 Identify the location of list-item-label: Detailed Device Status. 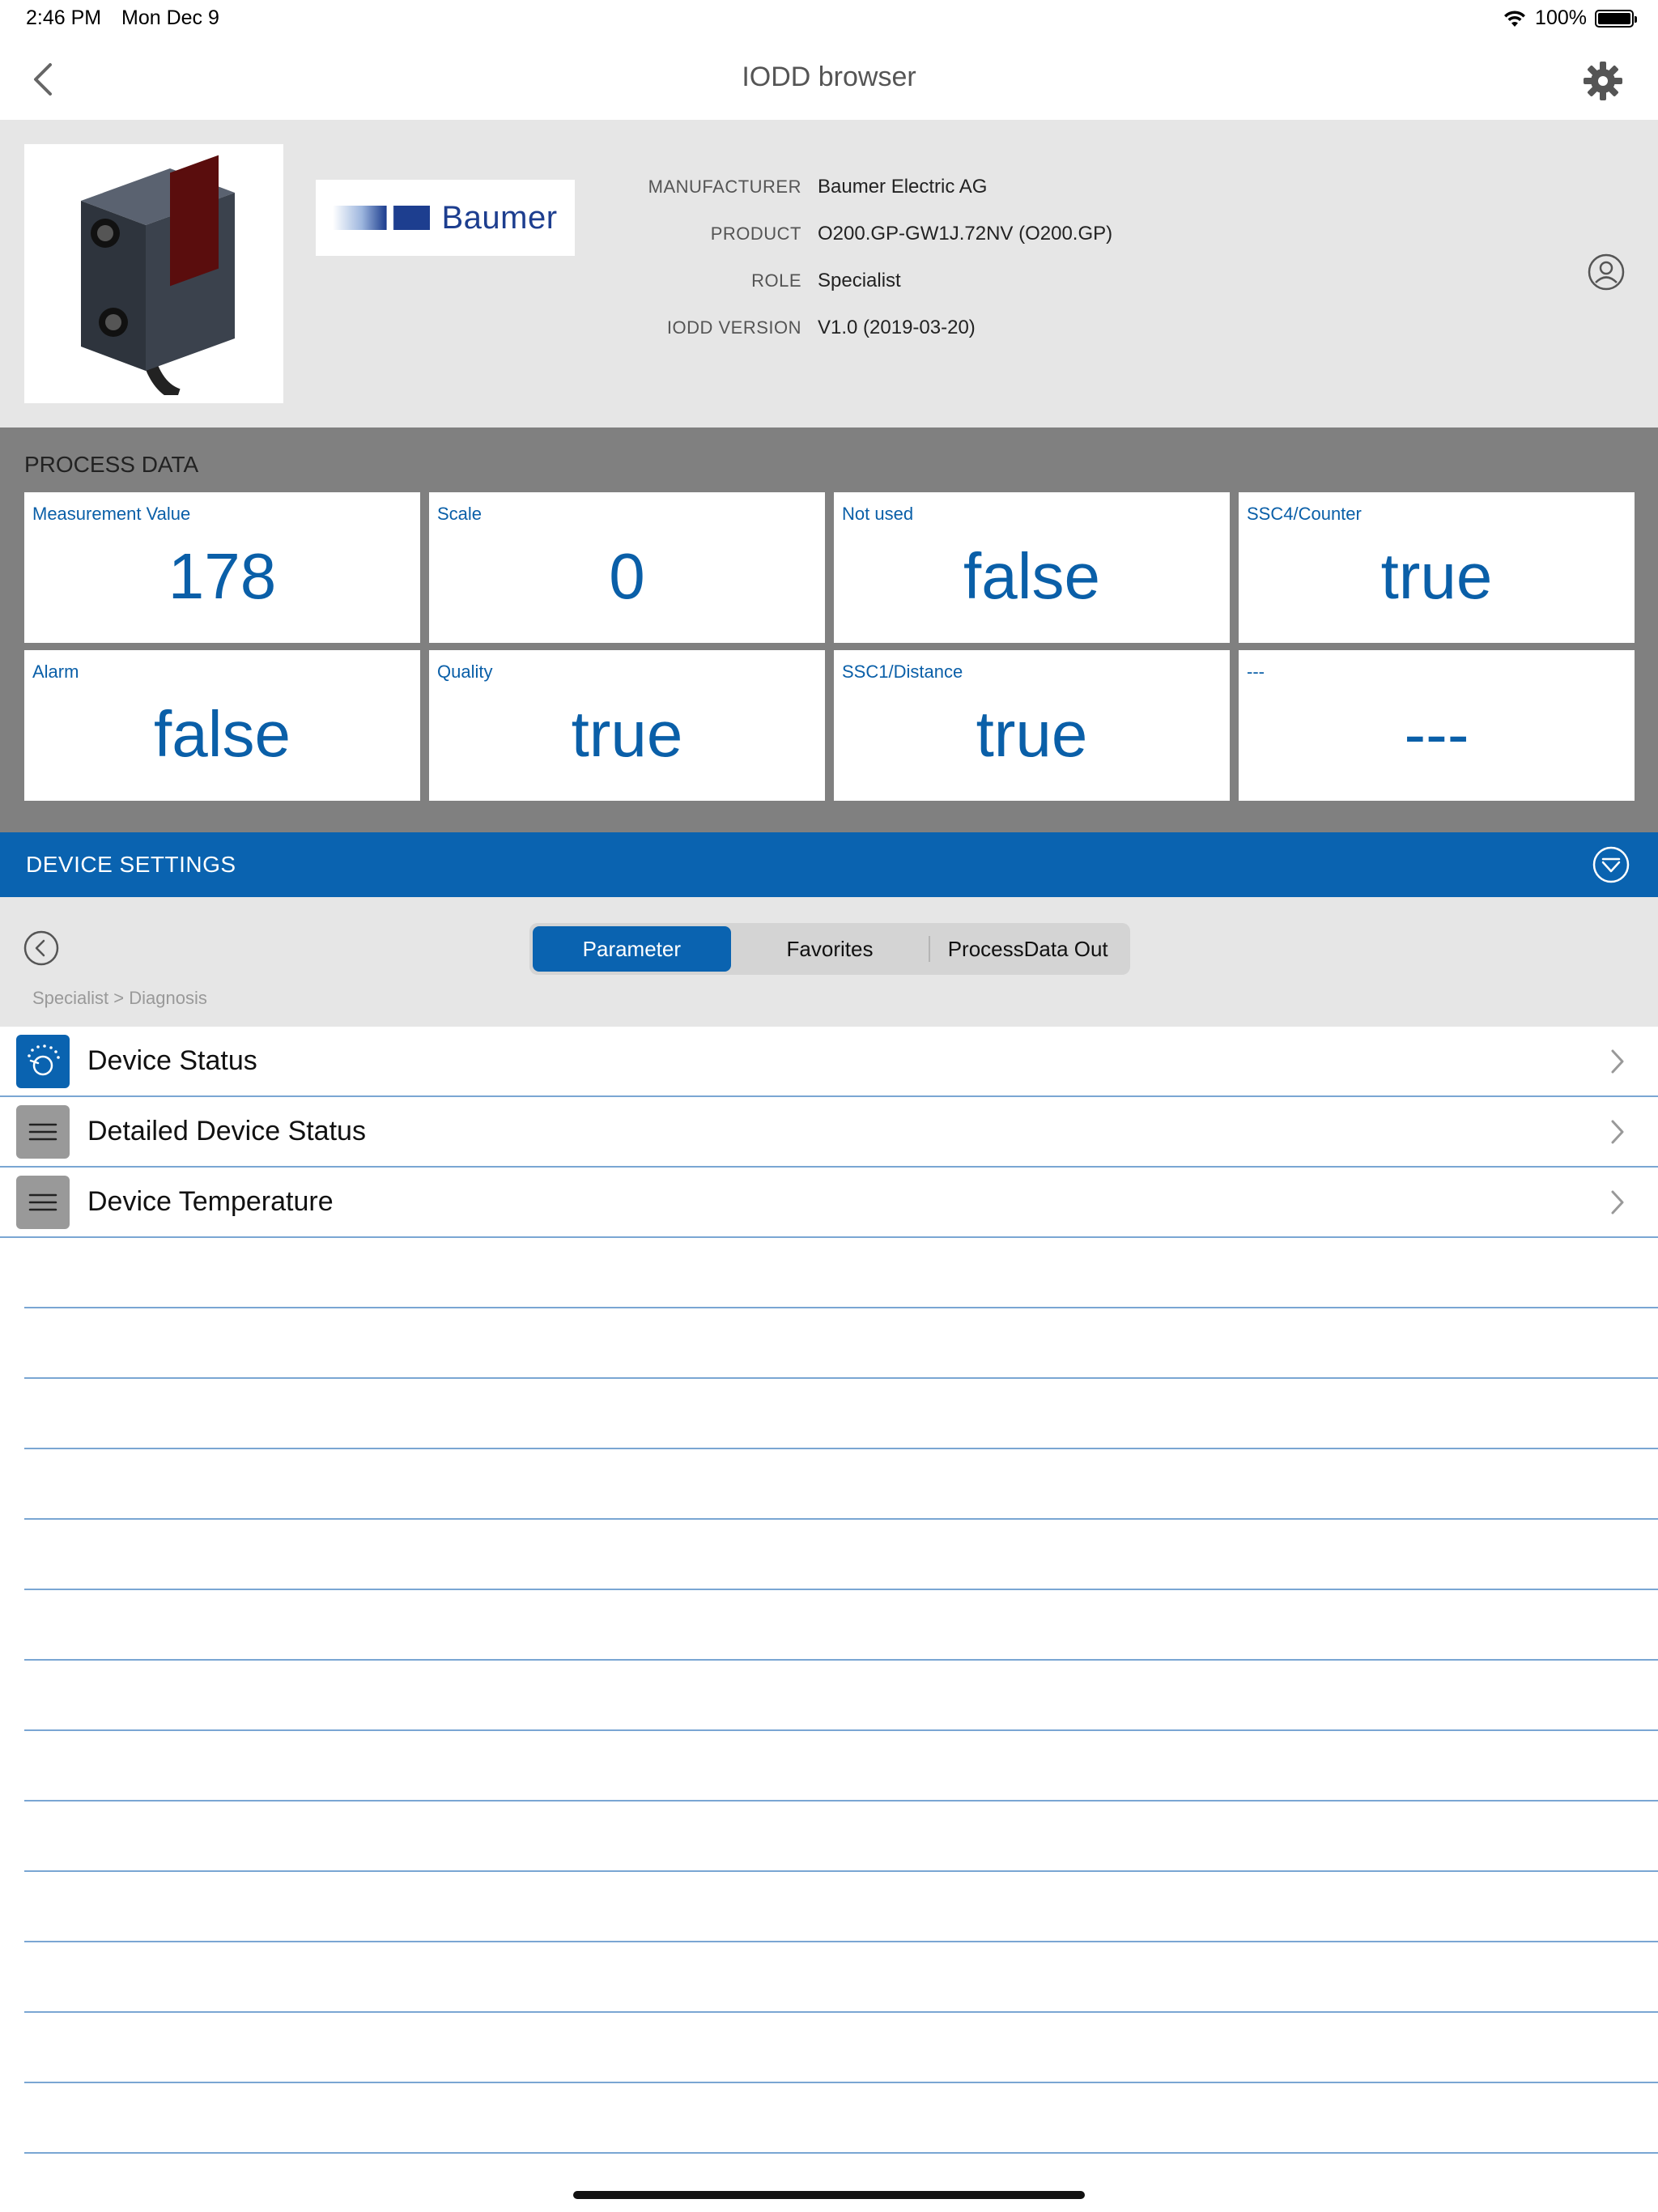
(226, 1131).